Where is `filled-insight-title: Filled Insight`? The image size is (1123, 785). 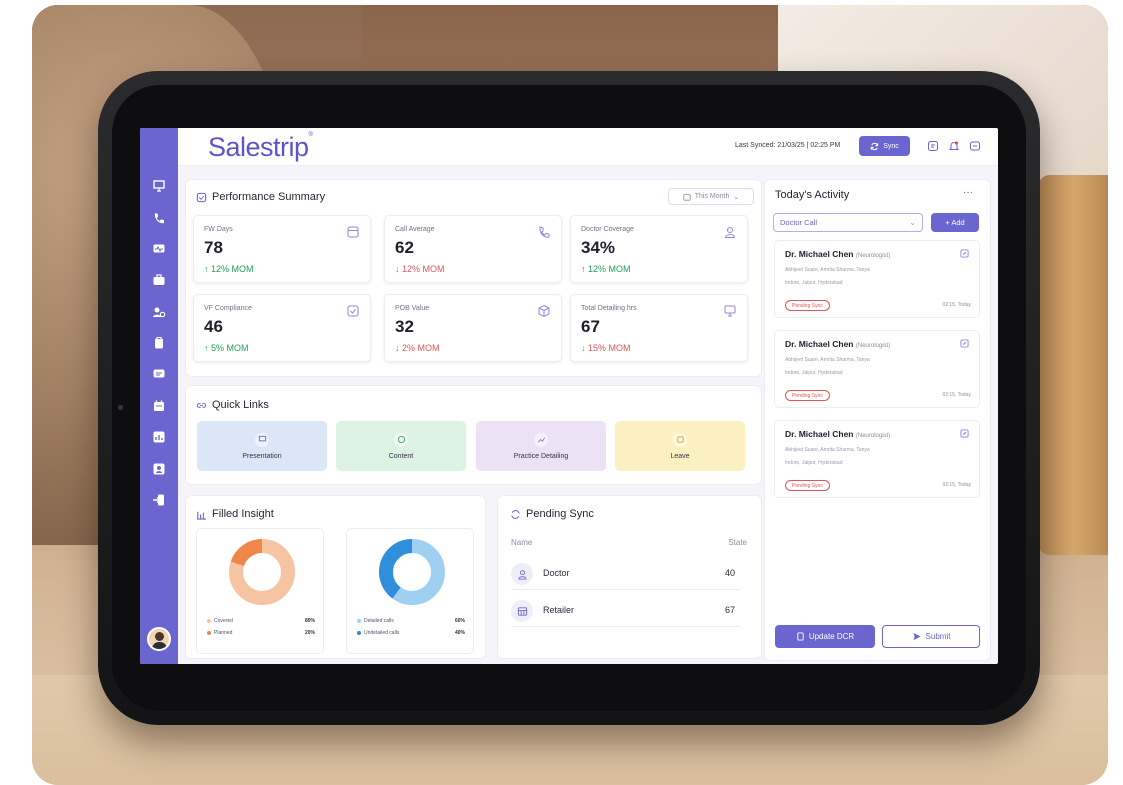
filled-insight-title: Filled Insight is located at coordinates (235, 514).